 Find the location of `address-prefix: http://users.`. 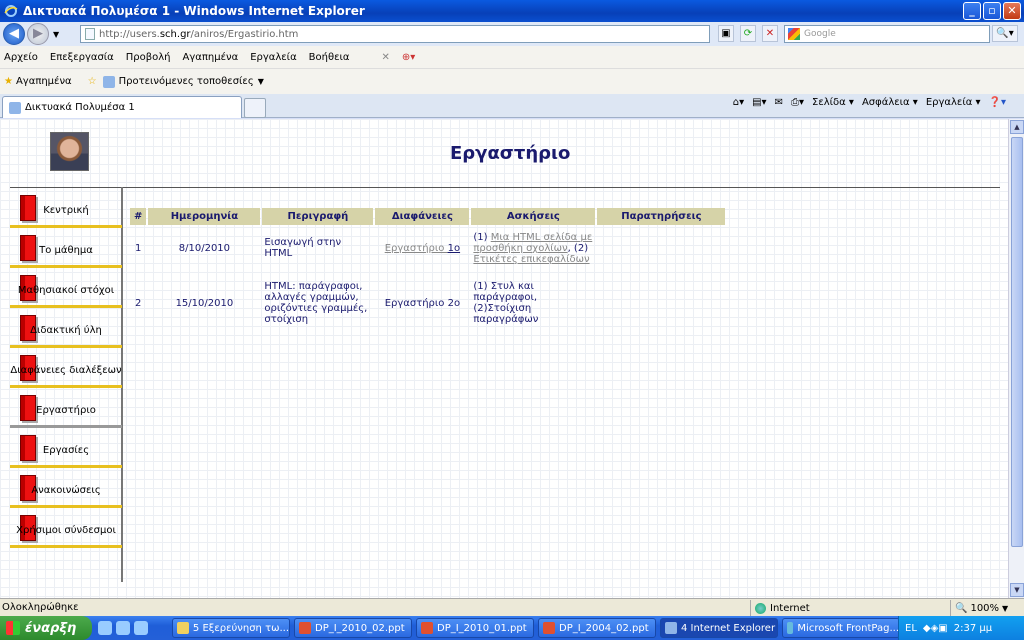

address-prefix: http://users. is located at coordinates (129, 34).